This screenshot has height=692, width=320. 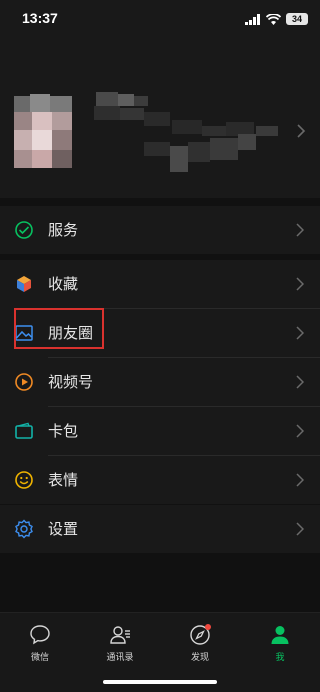 I want to click on services-icon, so click(x=24, y=230).